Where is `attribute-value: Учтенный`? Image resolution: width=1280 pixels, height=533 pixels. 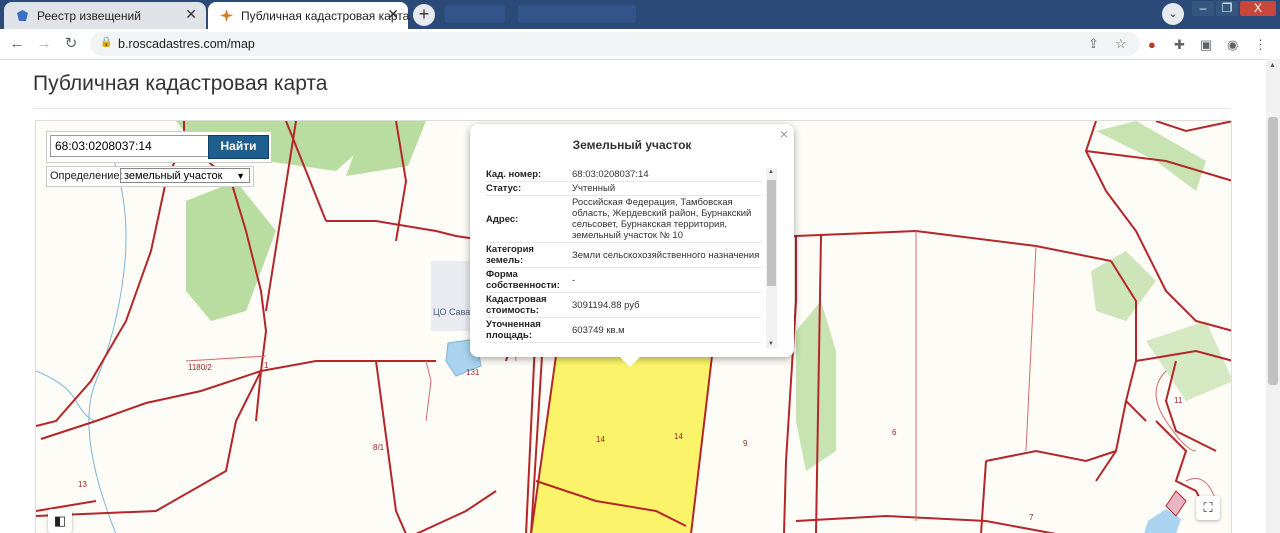 attribute-value: Учтенный is located at coordinates (594, 188).